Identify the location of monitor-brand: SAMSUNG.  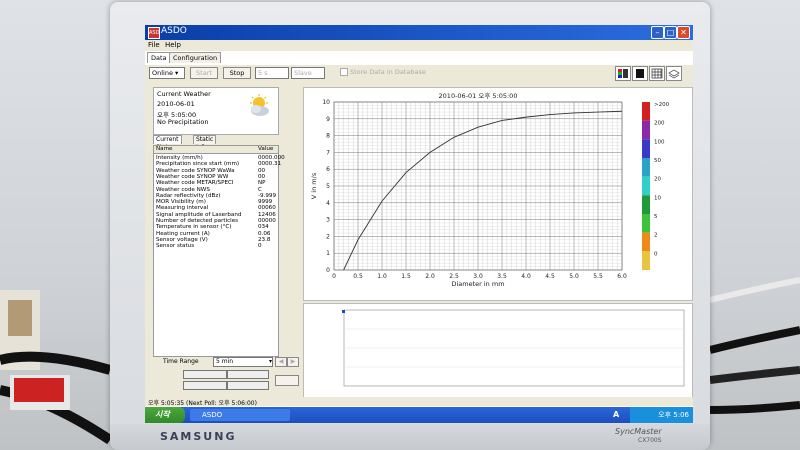
(198, 436).